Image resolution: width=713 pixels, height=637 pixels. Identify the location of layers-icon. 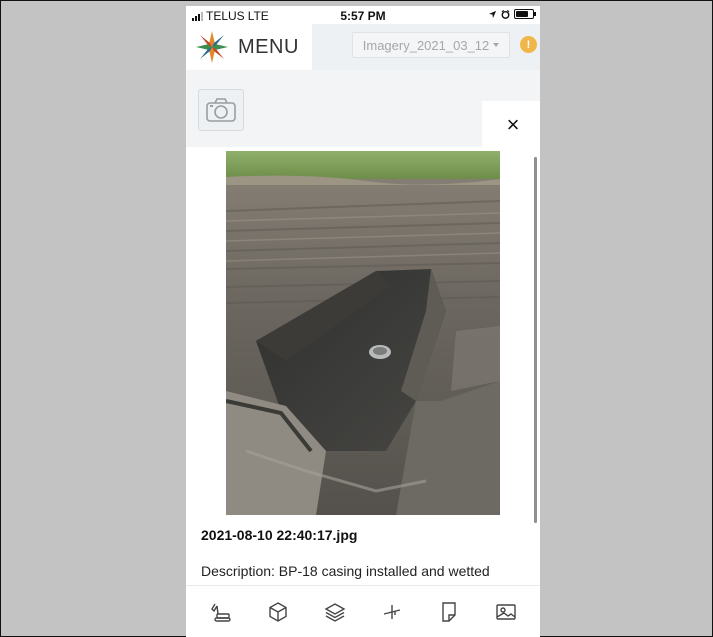
(334, 612).